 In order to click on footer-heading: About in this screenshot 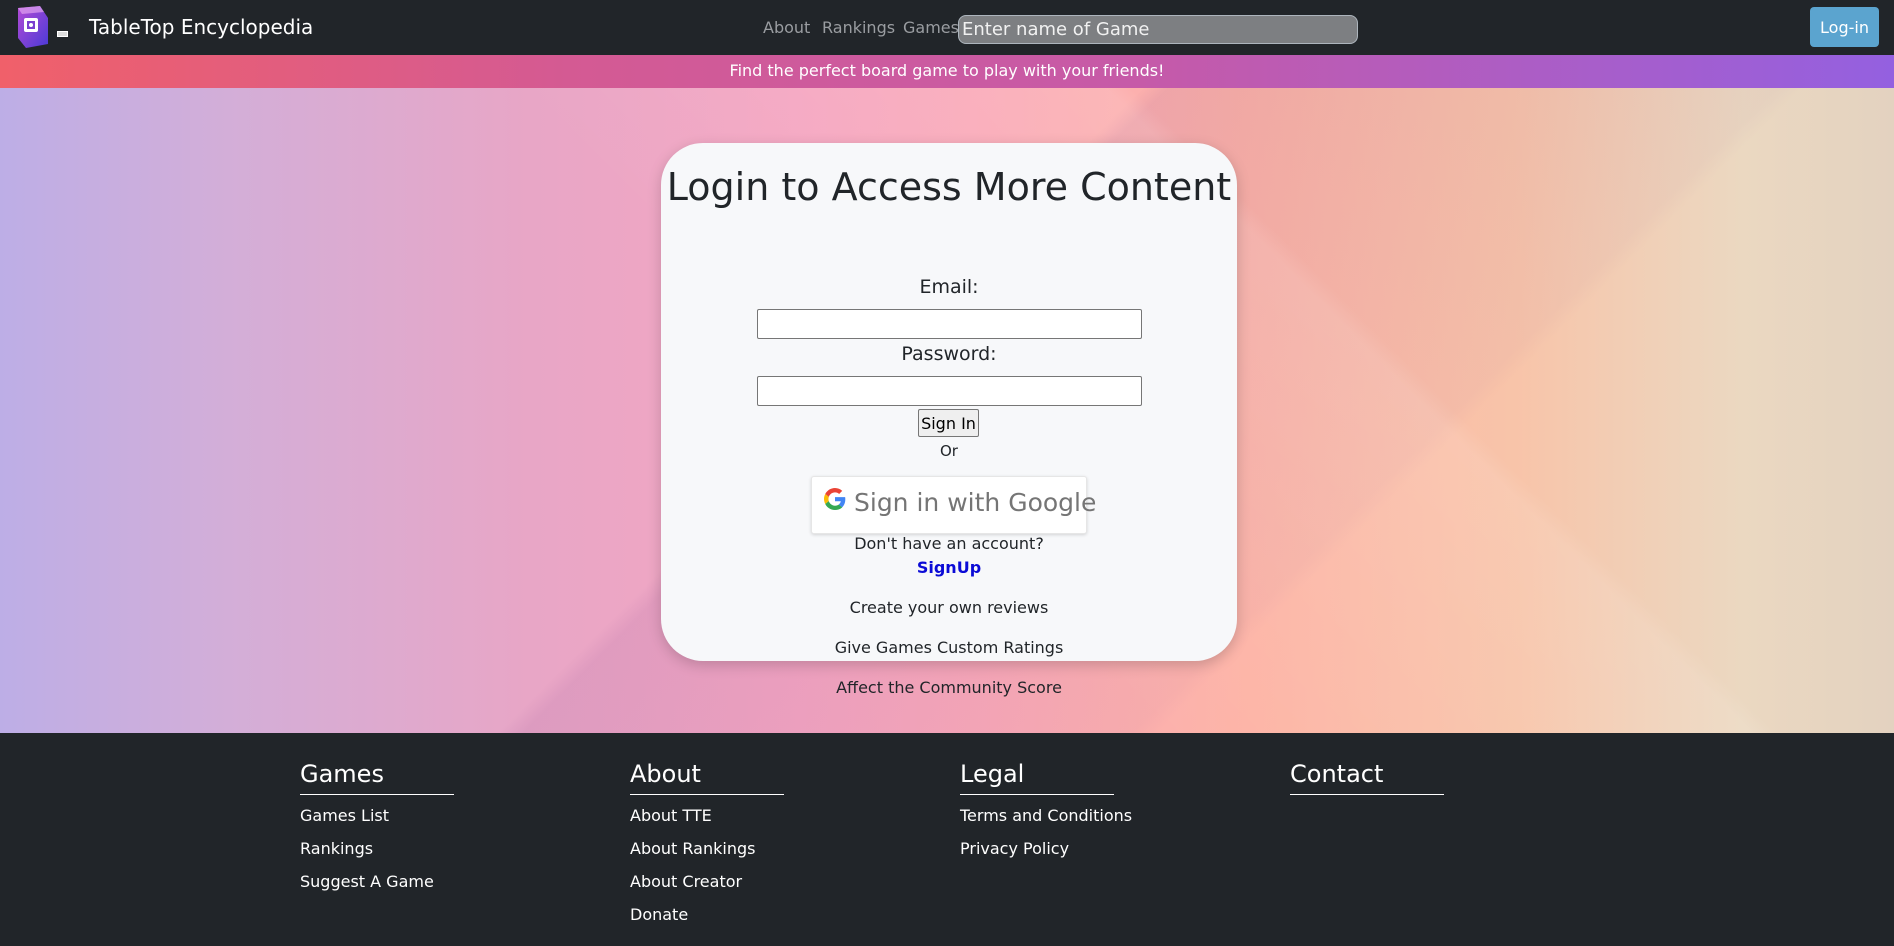, I will do `click(707, 777)`.